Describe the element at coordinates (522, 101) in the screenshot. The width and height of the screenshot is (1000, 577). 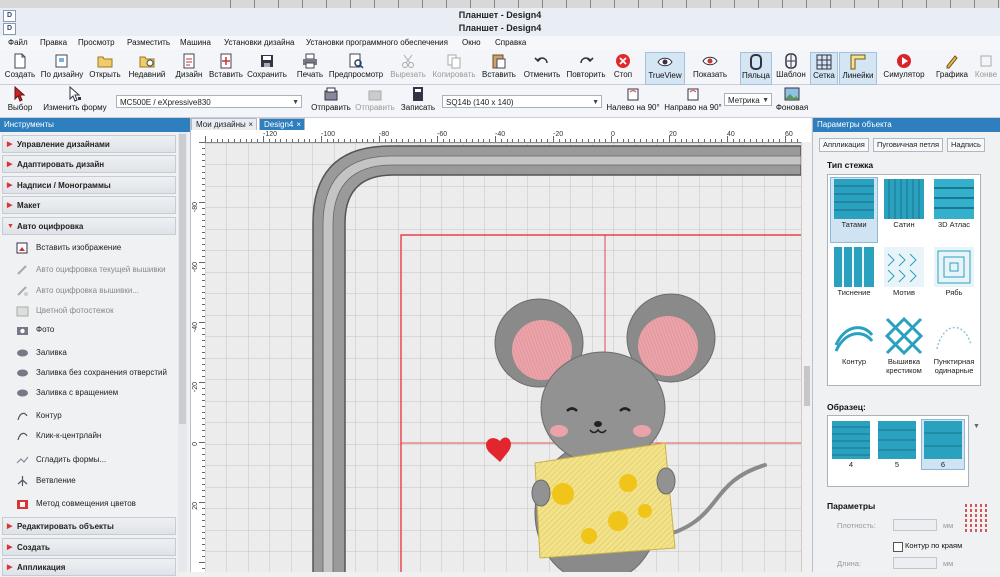
I see `hoop-select: SQ14b (140 x 140) ▼` at that location.